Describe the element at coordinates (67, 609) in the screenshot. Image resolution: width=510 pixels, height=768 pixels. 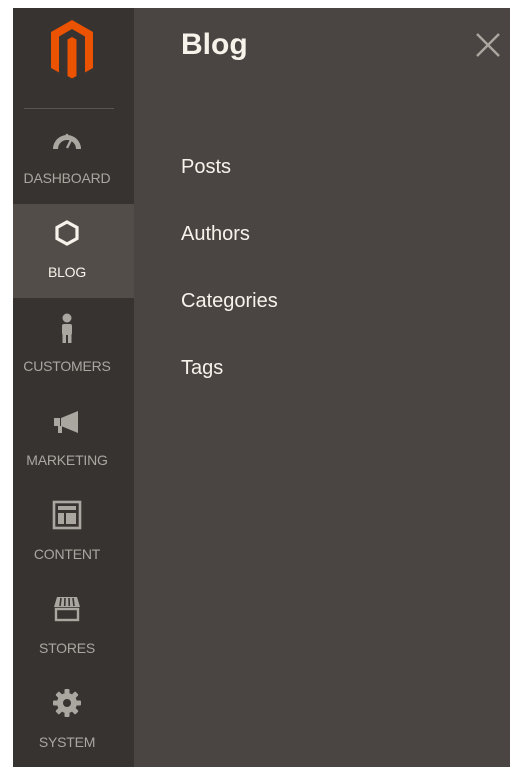
I see `storefront-icon` at that location.